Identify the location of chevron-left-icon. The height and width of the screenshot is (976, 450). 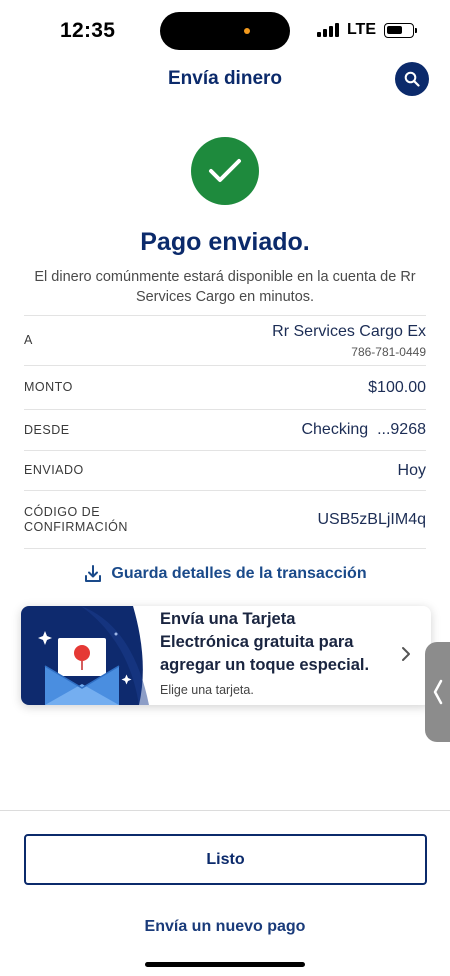
(437, 692).